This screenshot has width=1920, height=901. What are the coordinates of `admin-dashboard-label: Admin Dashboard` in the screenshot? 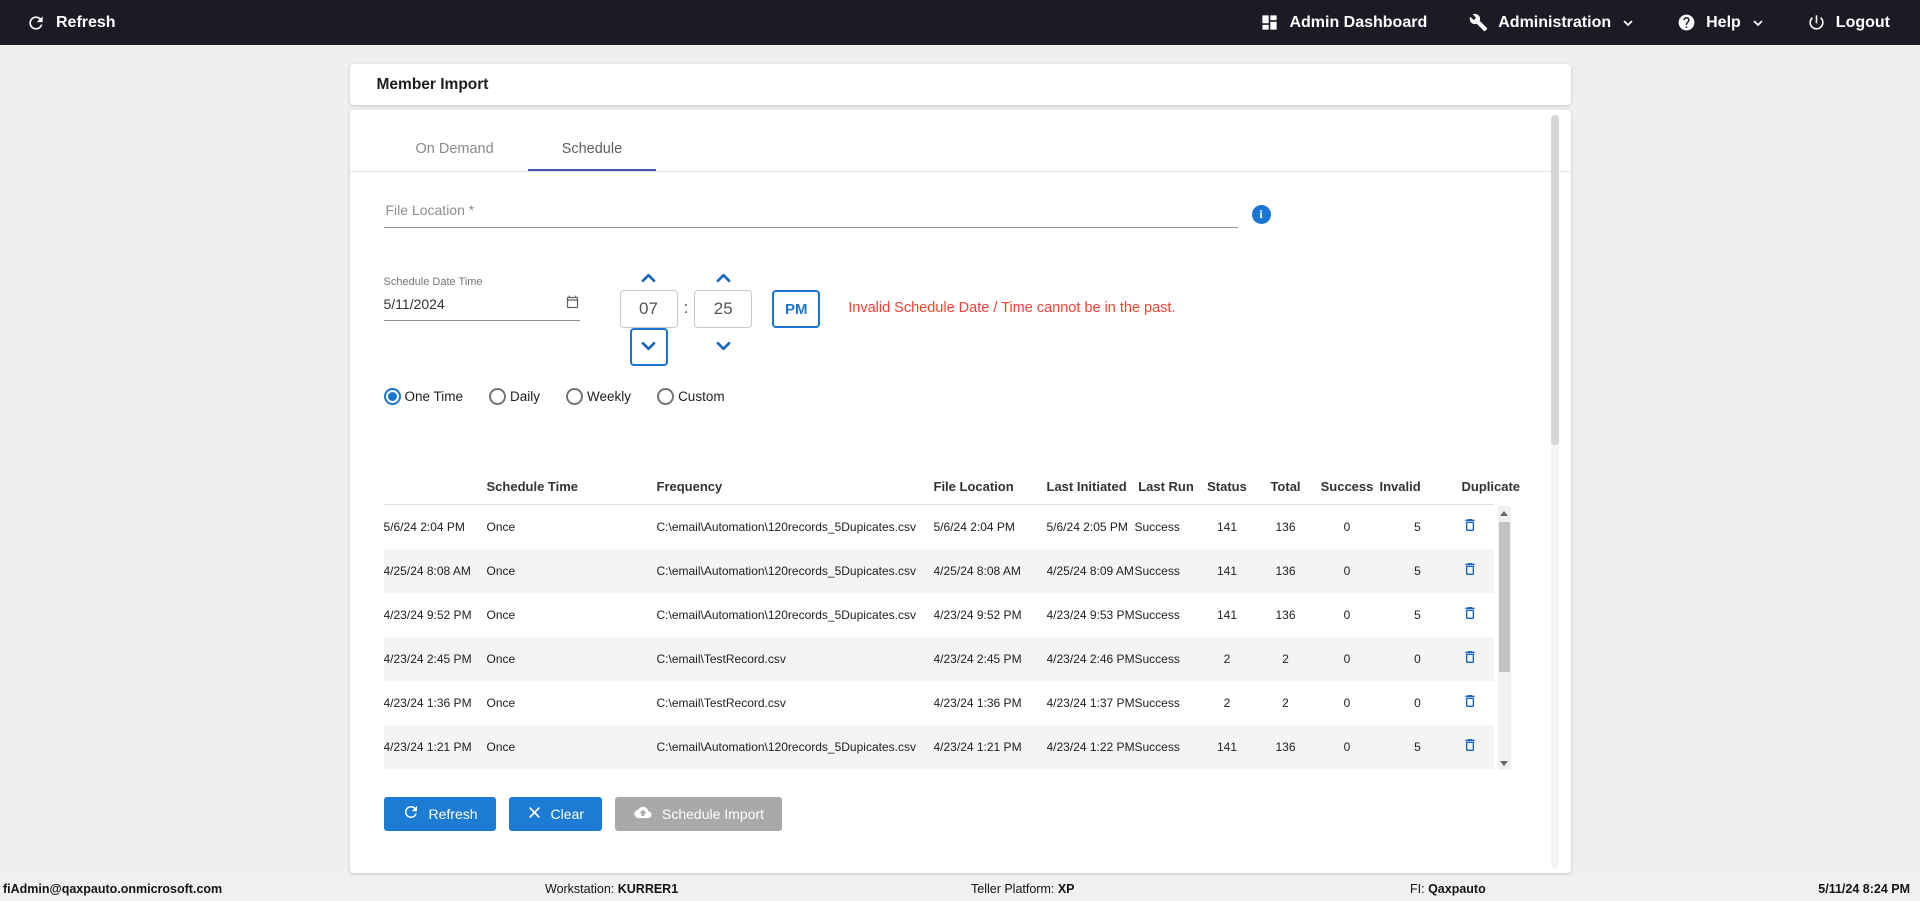 It's located at (1358, 22).